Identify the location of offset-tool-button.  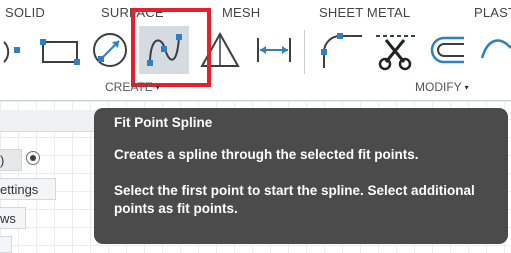
(449, 50).